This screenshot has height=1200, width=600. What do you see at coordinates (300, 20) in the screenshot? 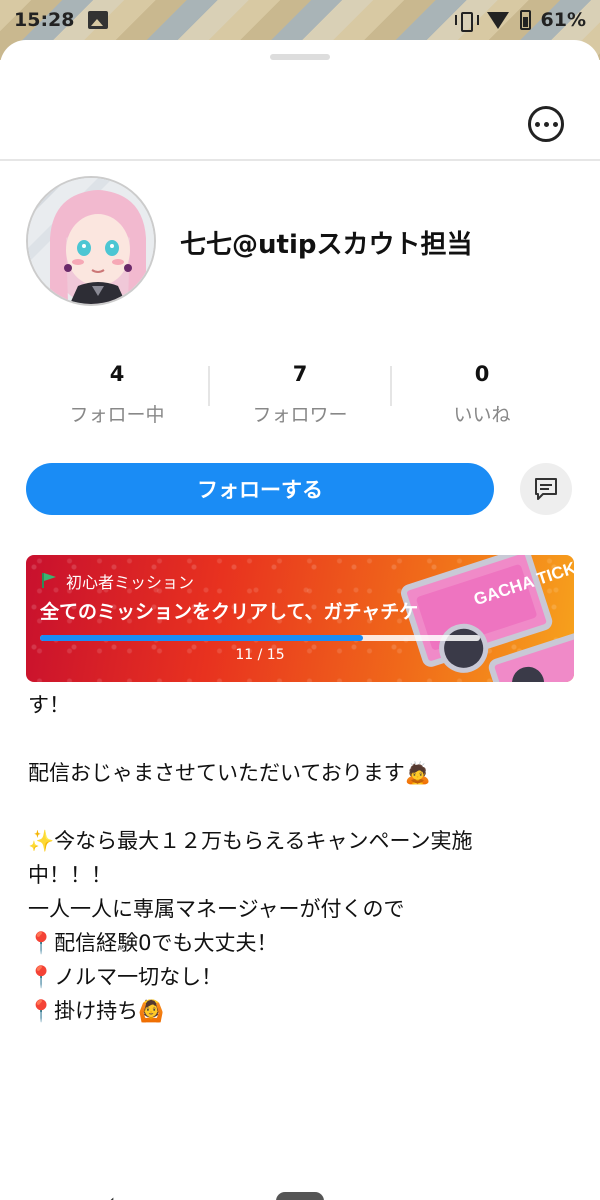
I see `status-bar: 15:28 61%` at bounding box center [300, 20].